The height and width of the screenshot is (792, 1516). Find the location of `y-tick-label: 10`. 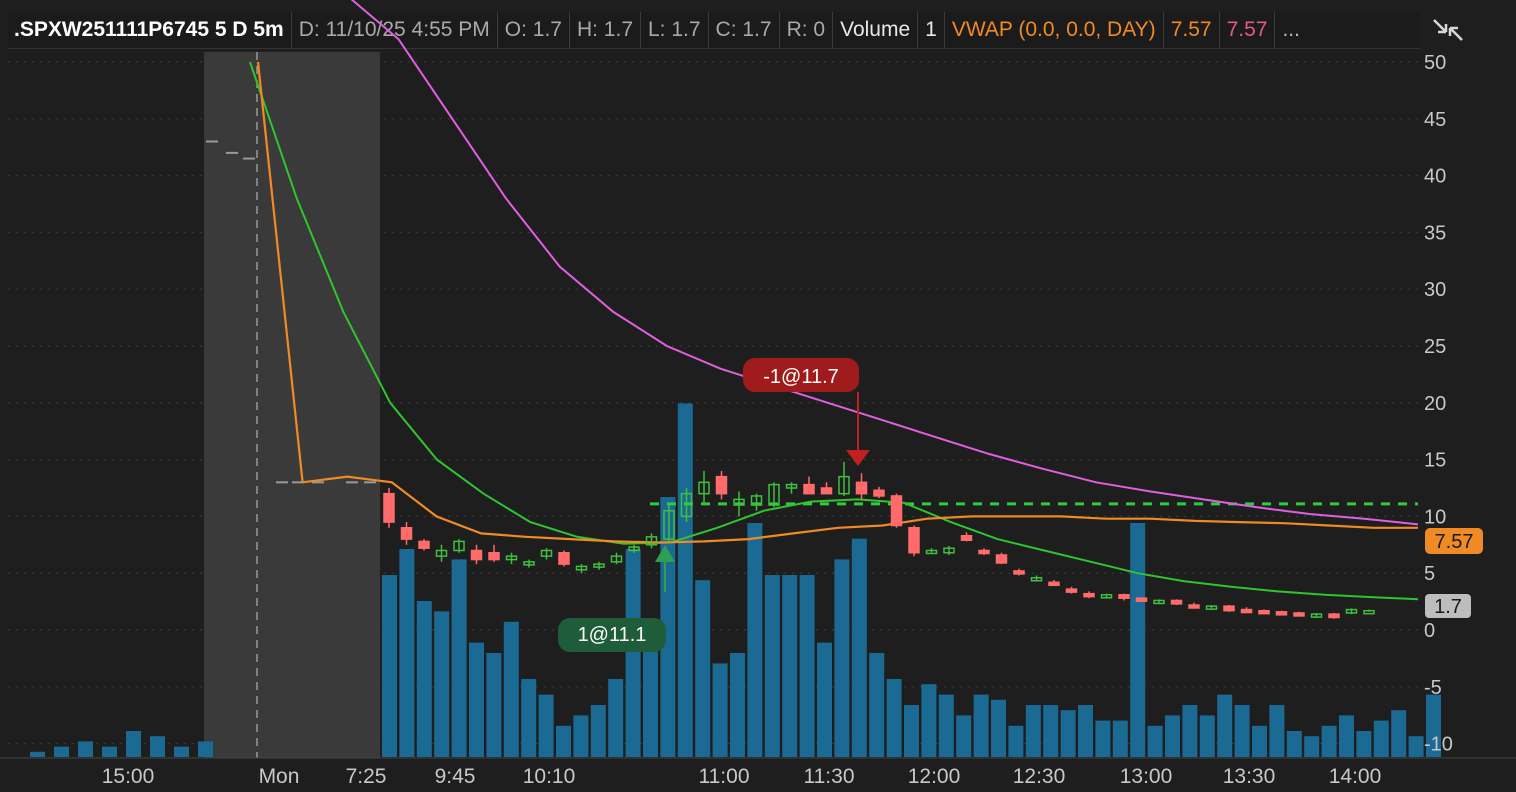

y-tick-label: 10 is located at coordinates (1435, 517).